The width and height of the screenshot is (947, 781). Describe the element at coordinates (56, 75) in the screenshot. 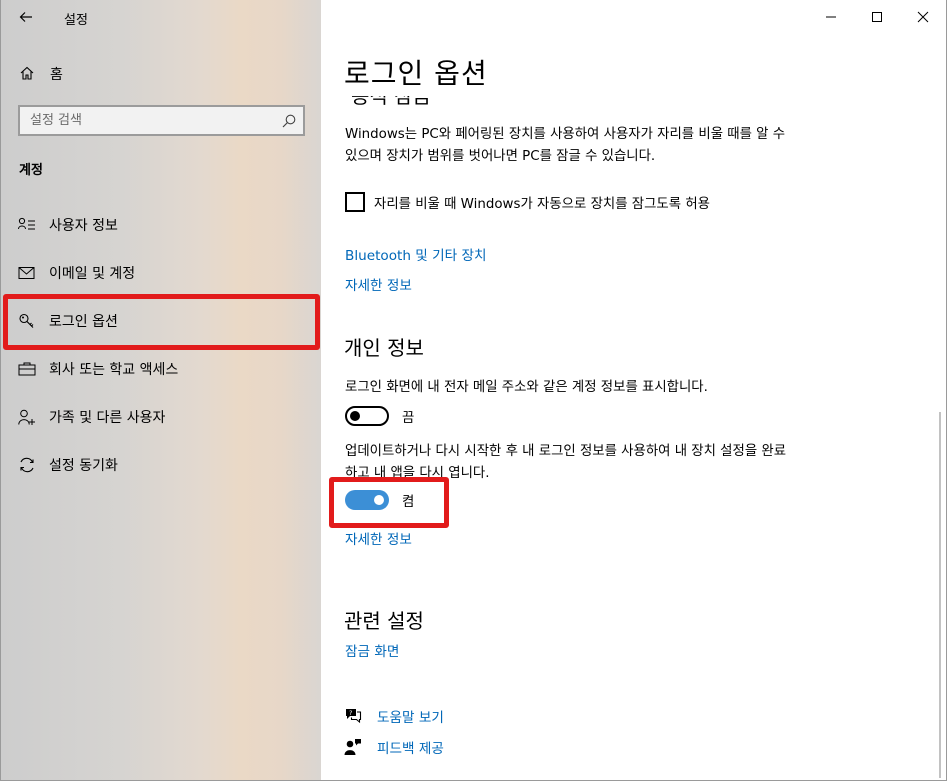

I see `sidebar-item-label: 홈` at that location.